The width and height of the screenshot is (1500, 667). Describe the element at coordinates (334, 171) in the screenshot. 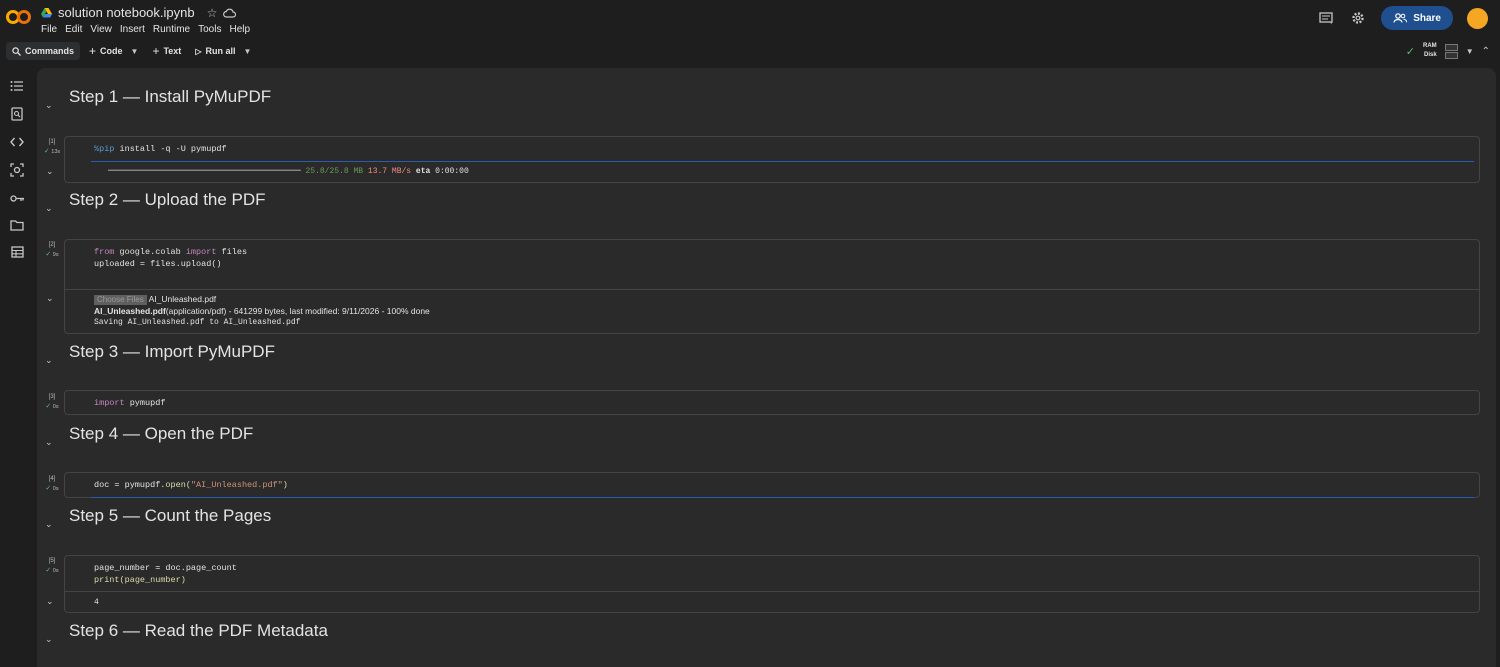

I see `output-size: 25.8/25.8 MB` at that location.